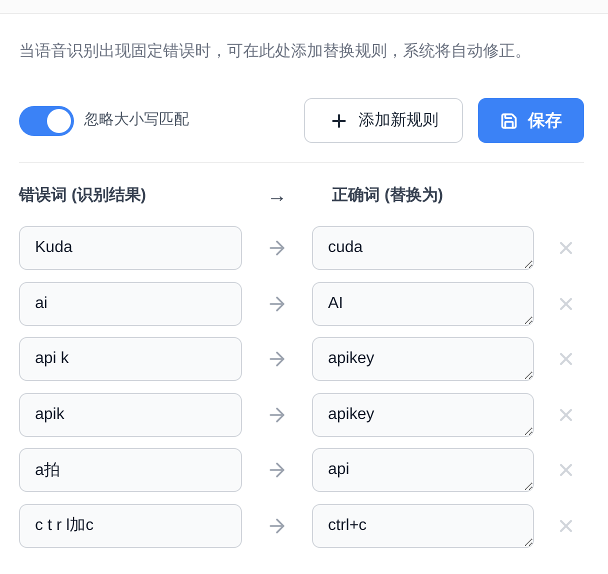  Describe the element at coordinates (423, 304) in the screenshot. I see `right-word-field: AI` at that location.